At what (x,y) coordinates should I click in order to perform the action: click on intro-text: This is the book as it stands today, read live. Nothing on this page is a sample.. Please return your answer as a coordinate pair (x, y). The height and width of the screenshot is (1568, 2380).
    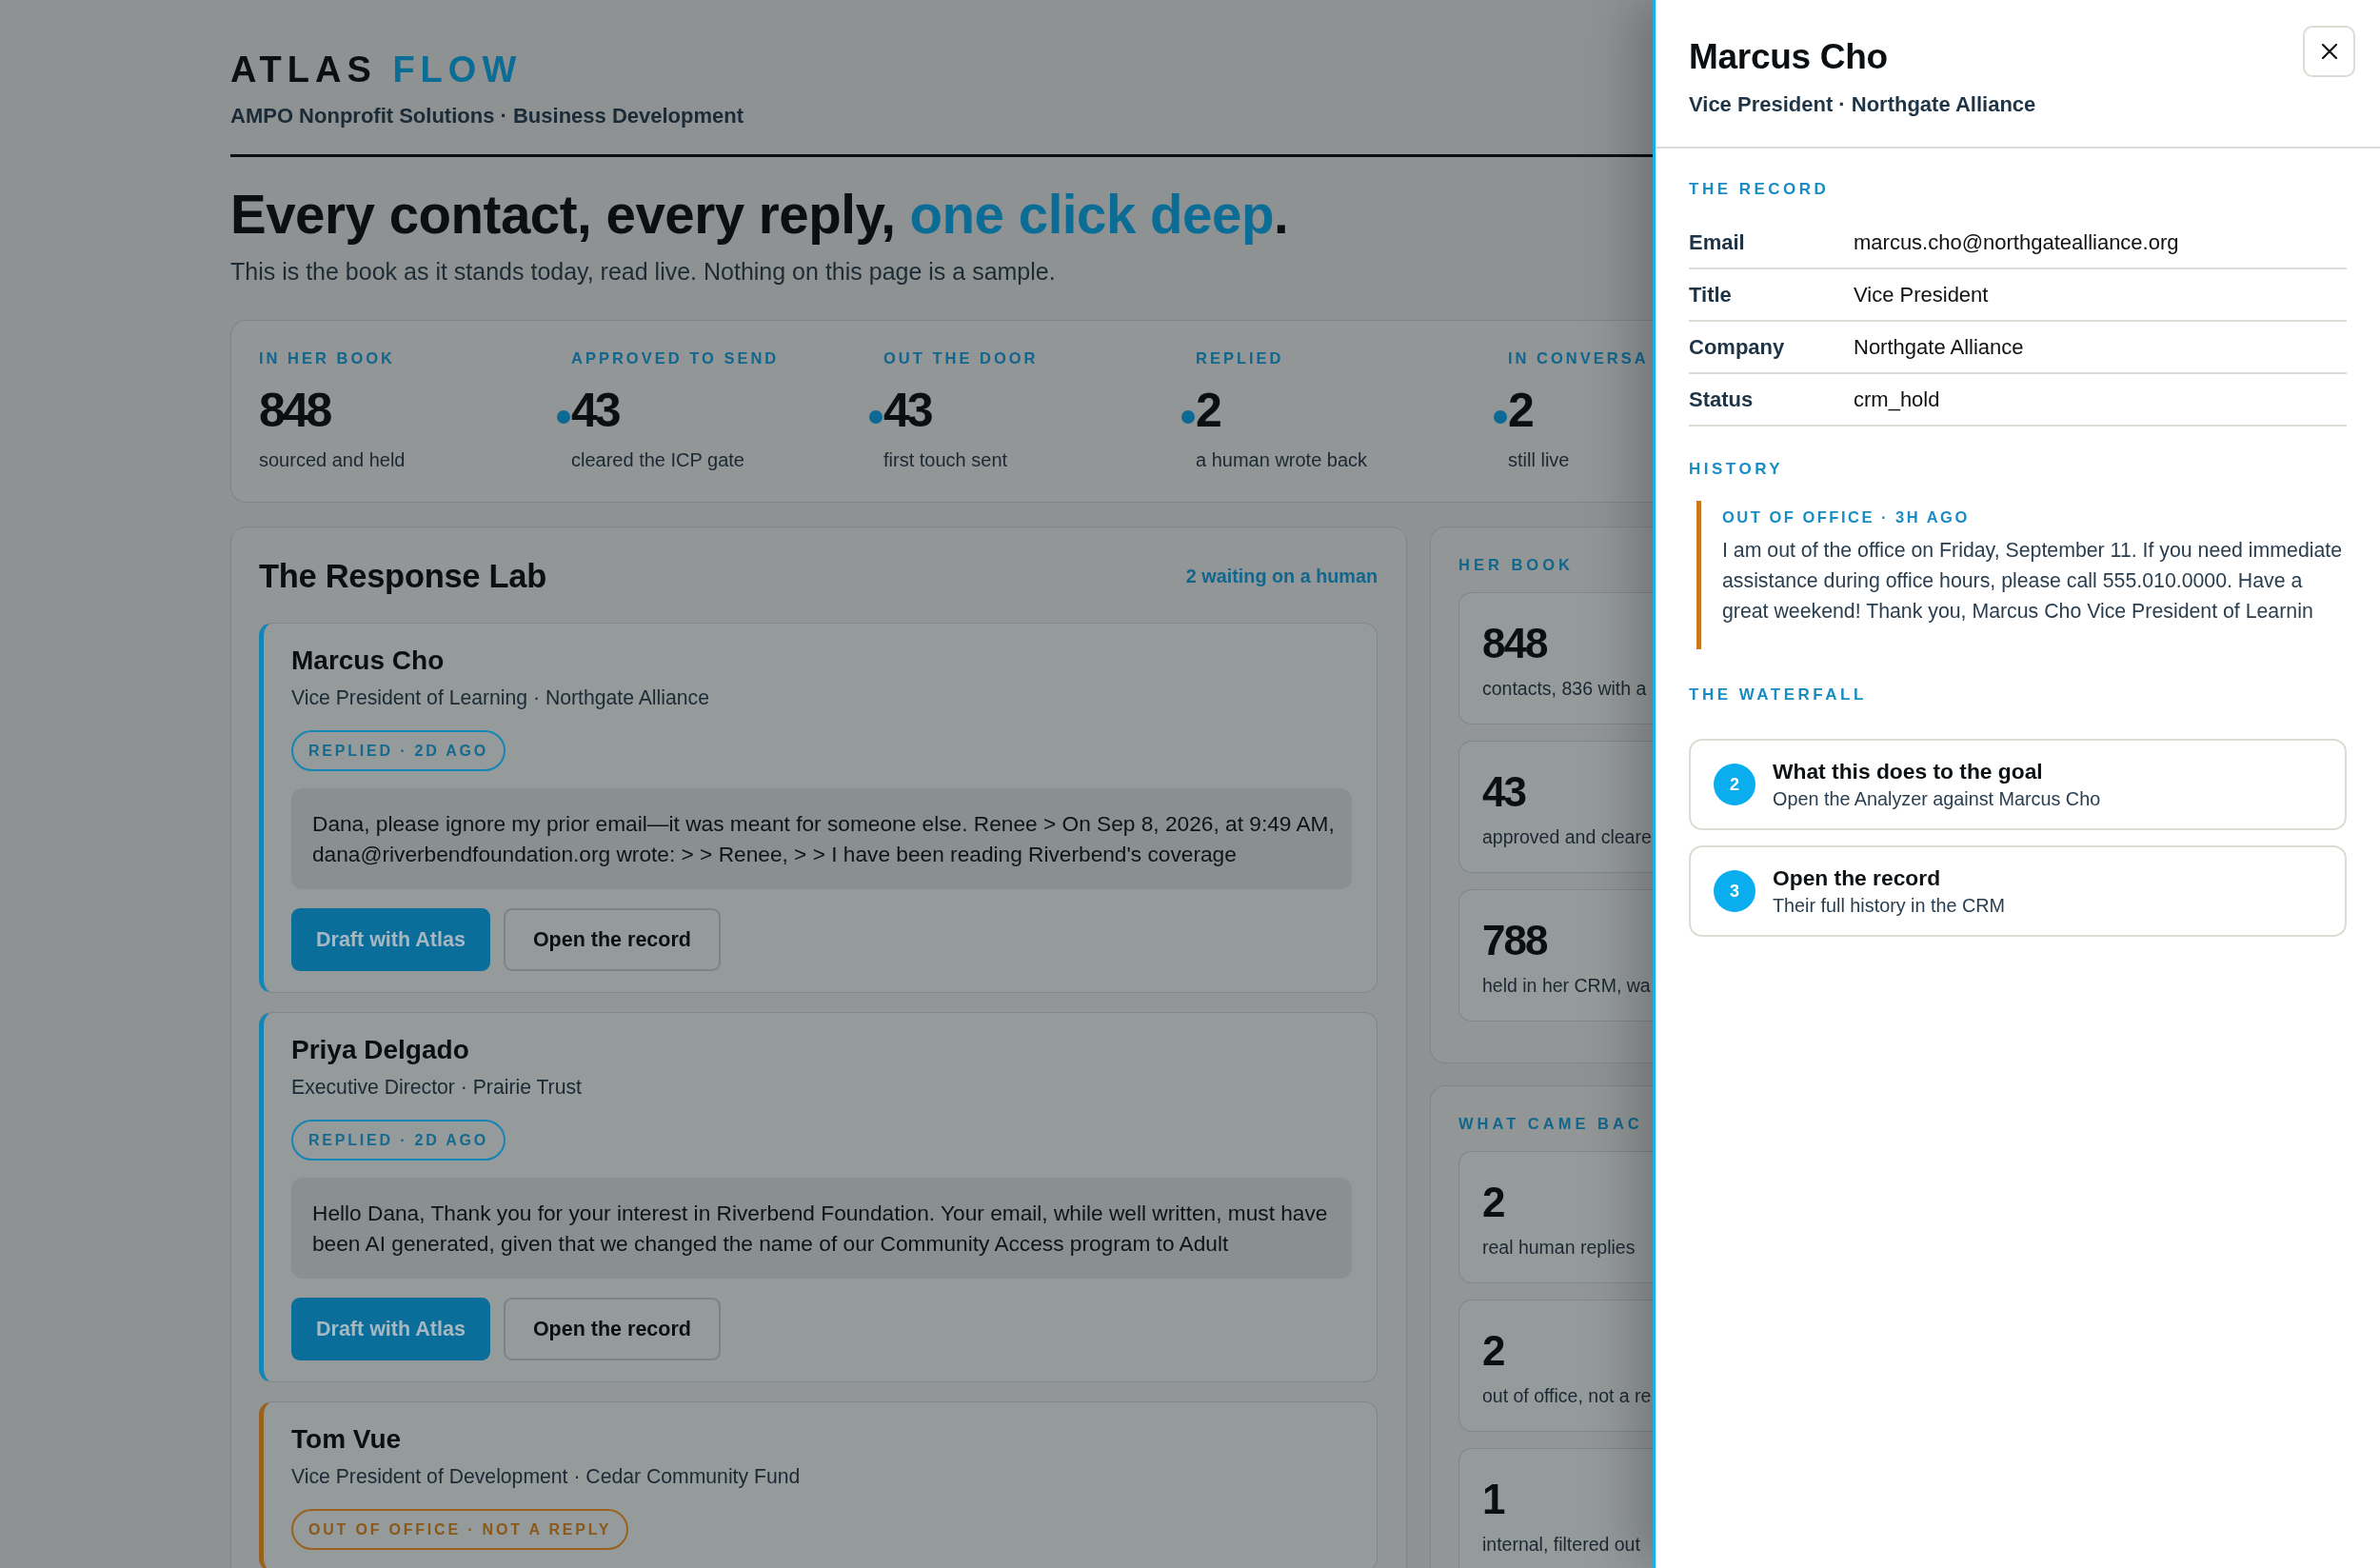
    Looking at the image, I should click on (643, 272).